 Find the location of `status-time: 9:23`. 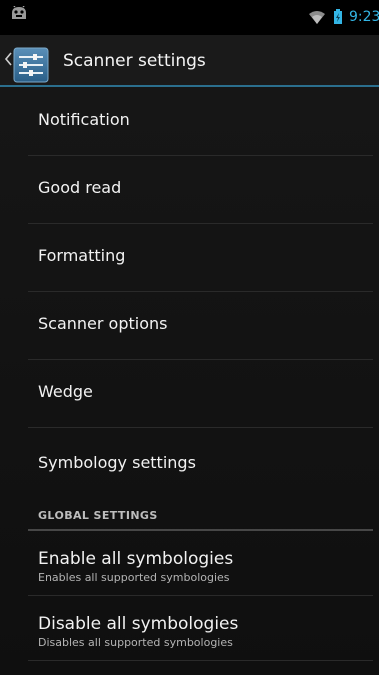

status-time: 9:23 is located at coordinates (364, 17).